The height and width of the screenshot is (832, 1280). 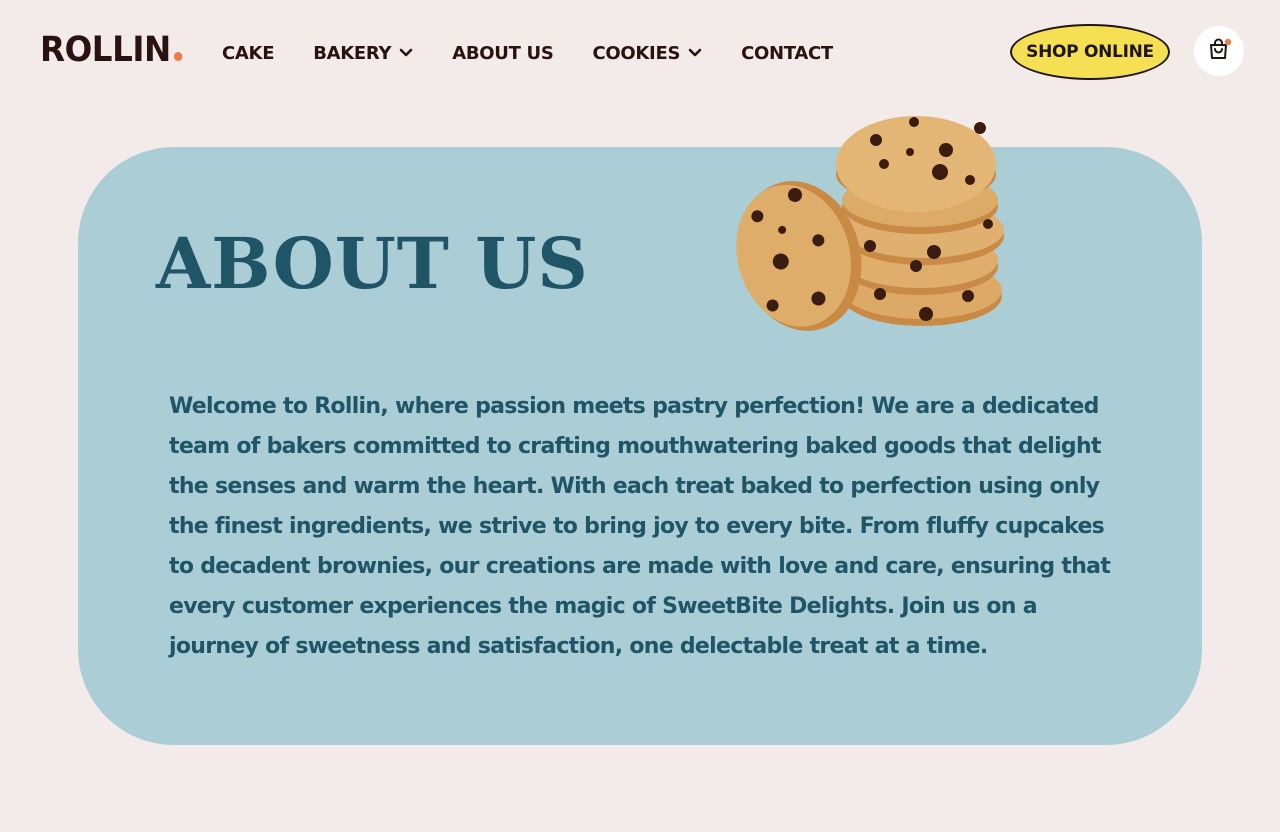 What do you see at coordinates (636, 53) in the screenshot?
I see `nav-item-label: COOKIES` at bounding box center [636, 53].